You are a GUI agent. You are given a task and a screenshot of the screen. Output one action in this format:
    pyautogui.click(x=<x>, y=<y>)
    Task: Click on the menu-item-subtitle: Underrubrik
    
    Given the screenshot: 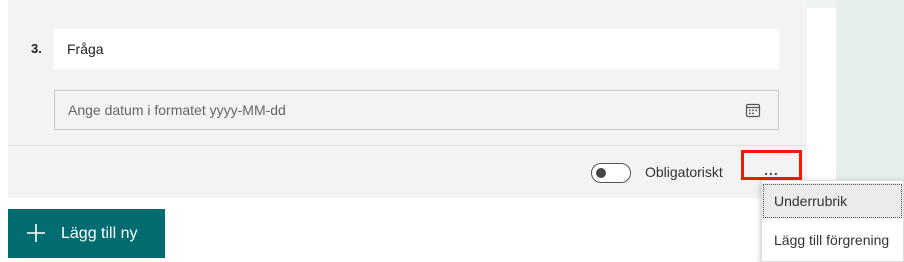 What is the action you would take?
    pyautogui.click(x=832, y=201)
    